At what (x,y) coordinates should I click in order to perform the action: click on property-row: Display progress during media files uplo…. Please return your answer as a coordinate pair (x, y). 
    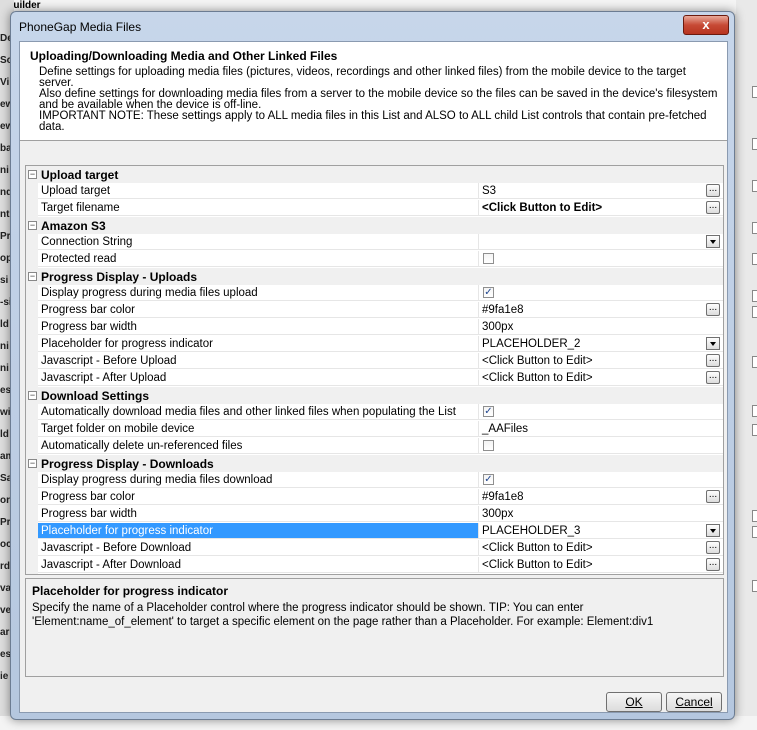
    Looking at the image, I should click on (374, 293).